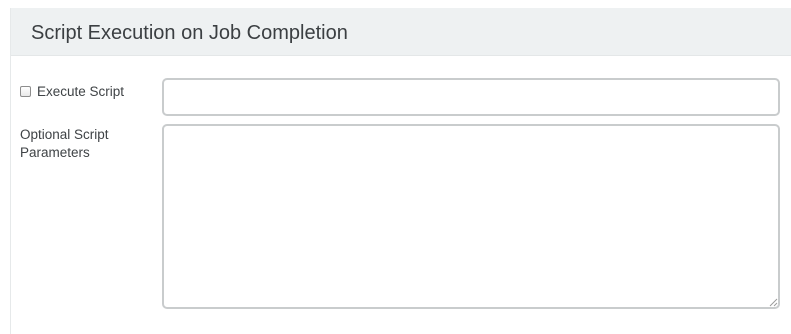 The height and width of the screenshot is (334, 791). Describe the element at coordinates (471, 97) in the screenshot. I see `execute-script-input` at that location.